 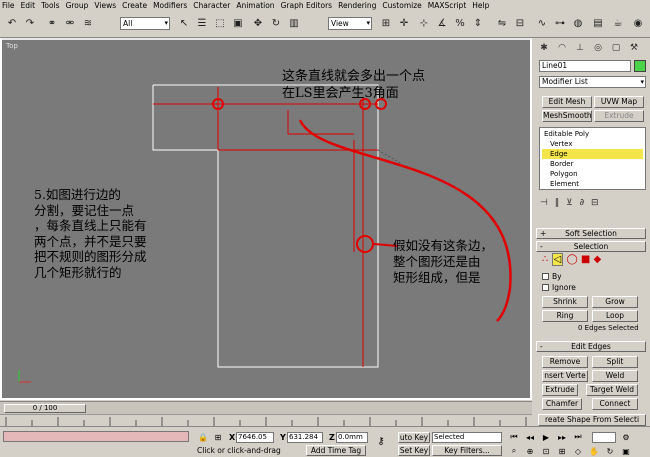 What do you see at coordinates (542, 23) in the screenshot?
I see `curve-editor-icon: ∿` at bounding box center [542, 23].